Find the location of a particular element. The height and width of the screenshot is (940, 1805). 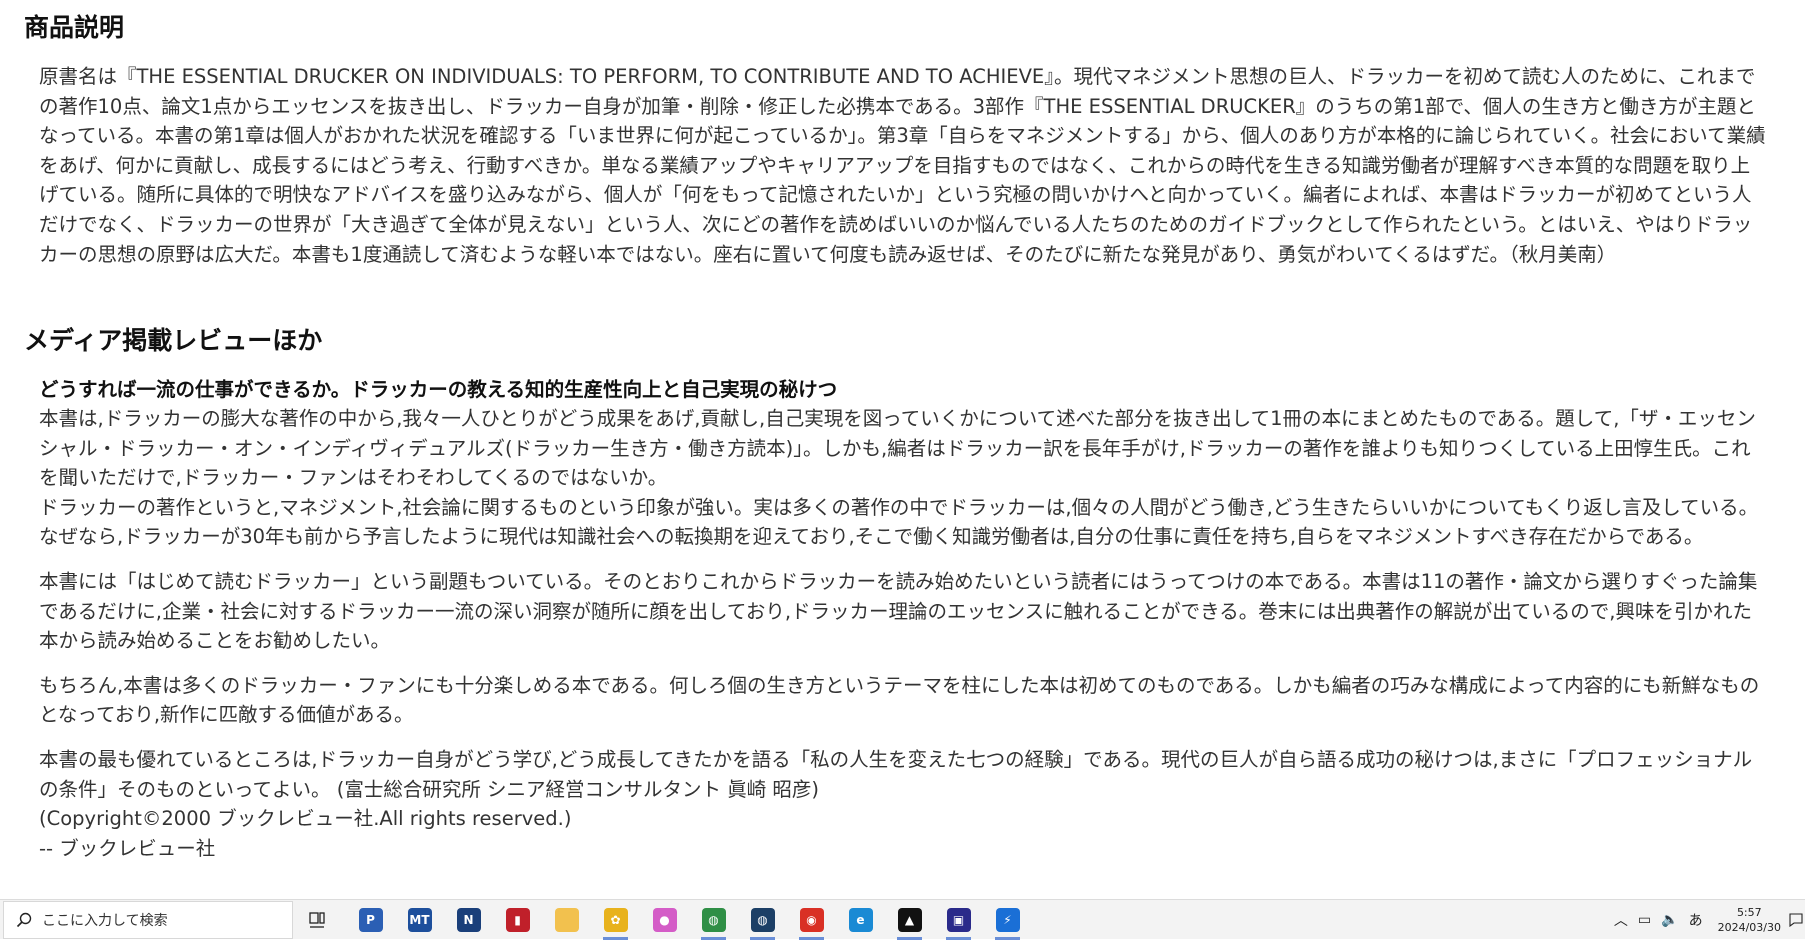

chart-app-icon: ▮ is located at coordinates (517, 920).